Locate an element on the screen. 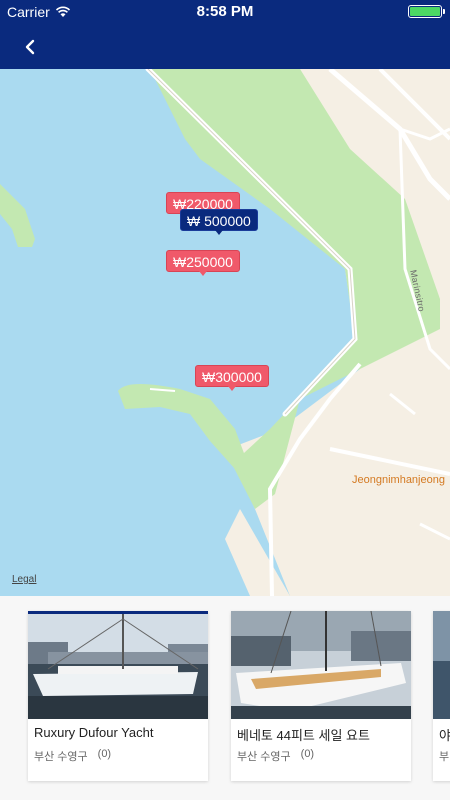 The image size is (450, 800). battery-fill is located at coordinates (425, 11).